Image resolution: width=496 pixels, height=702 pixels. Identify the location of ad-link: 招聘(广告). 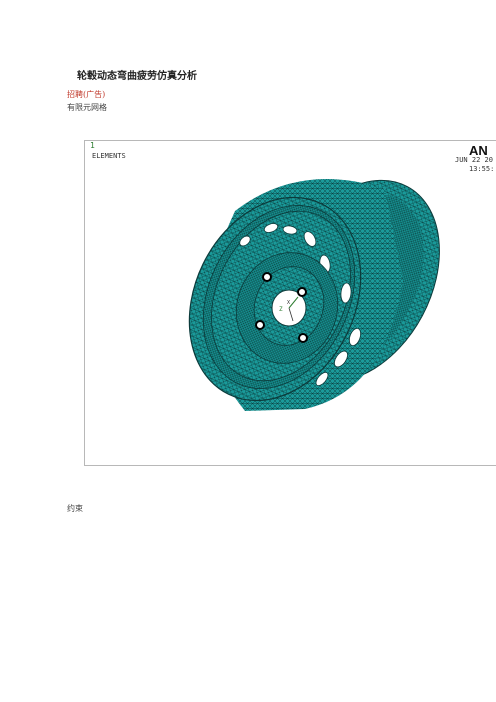
(86, 94).